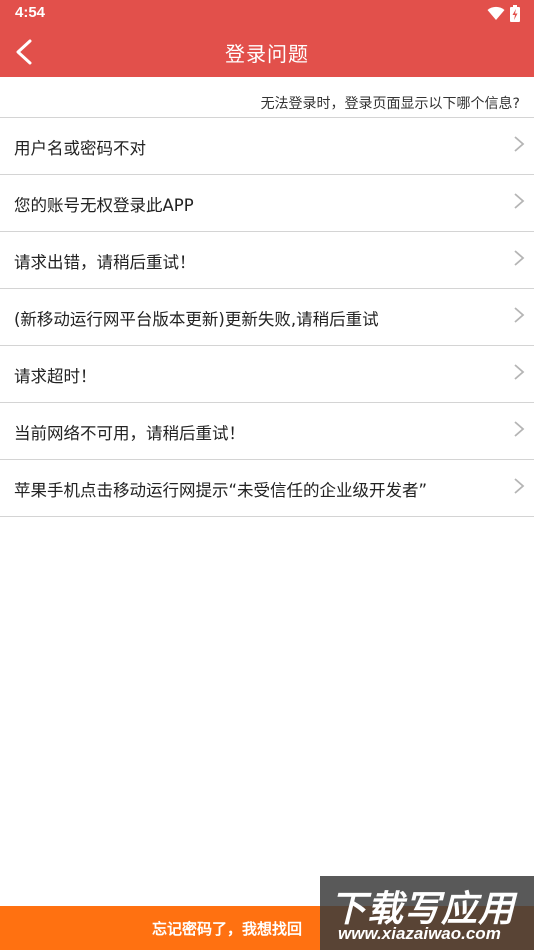 Image resolution: width=534 pixels, height=950 pixels. What do you see at coordinates (419, 933) in the screenshot?
I see `watermark-url: www.xiazaiwao.com` at bounding box center [419, 933].